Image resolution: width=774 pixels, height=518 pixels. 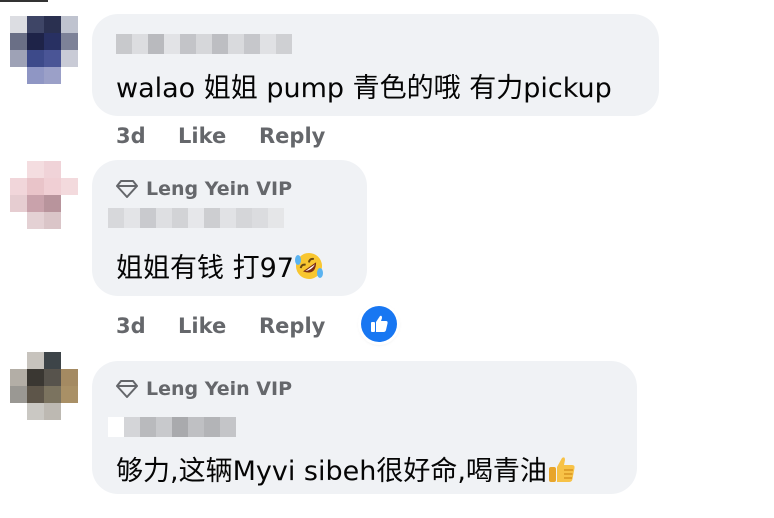 I want to click on comment-bubble: walao 姐姐 pump 青色的哦 有力pickup, so click(x=375, y=65).